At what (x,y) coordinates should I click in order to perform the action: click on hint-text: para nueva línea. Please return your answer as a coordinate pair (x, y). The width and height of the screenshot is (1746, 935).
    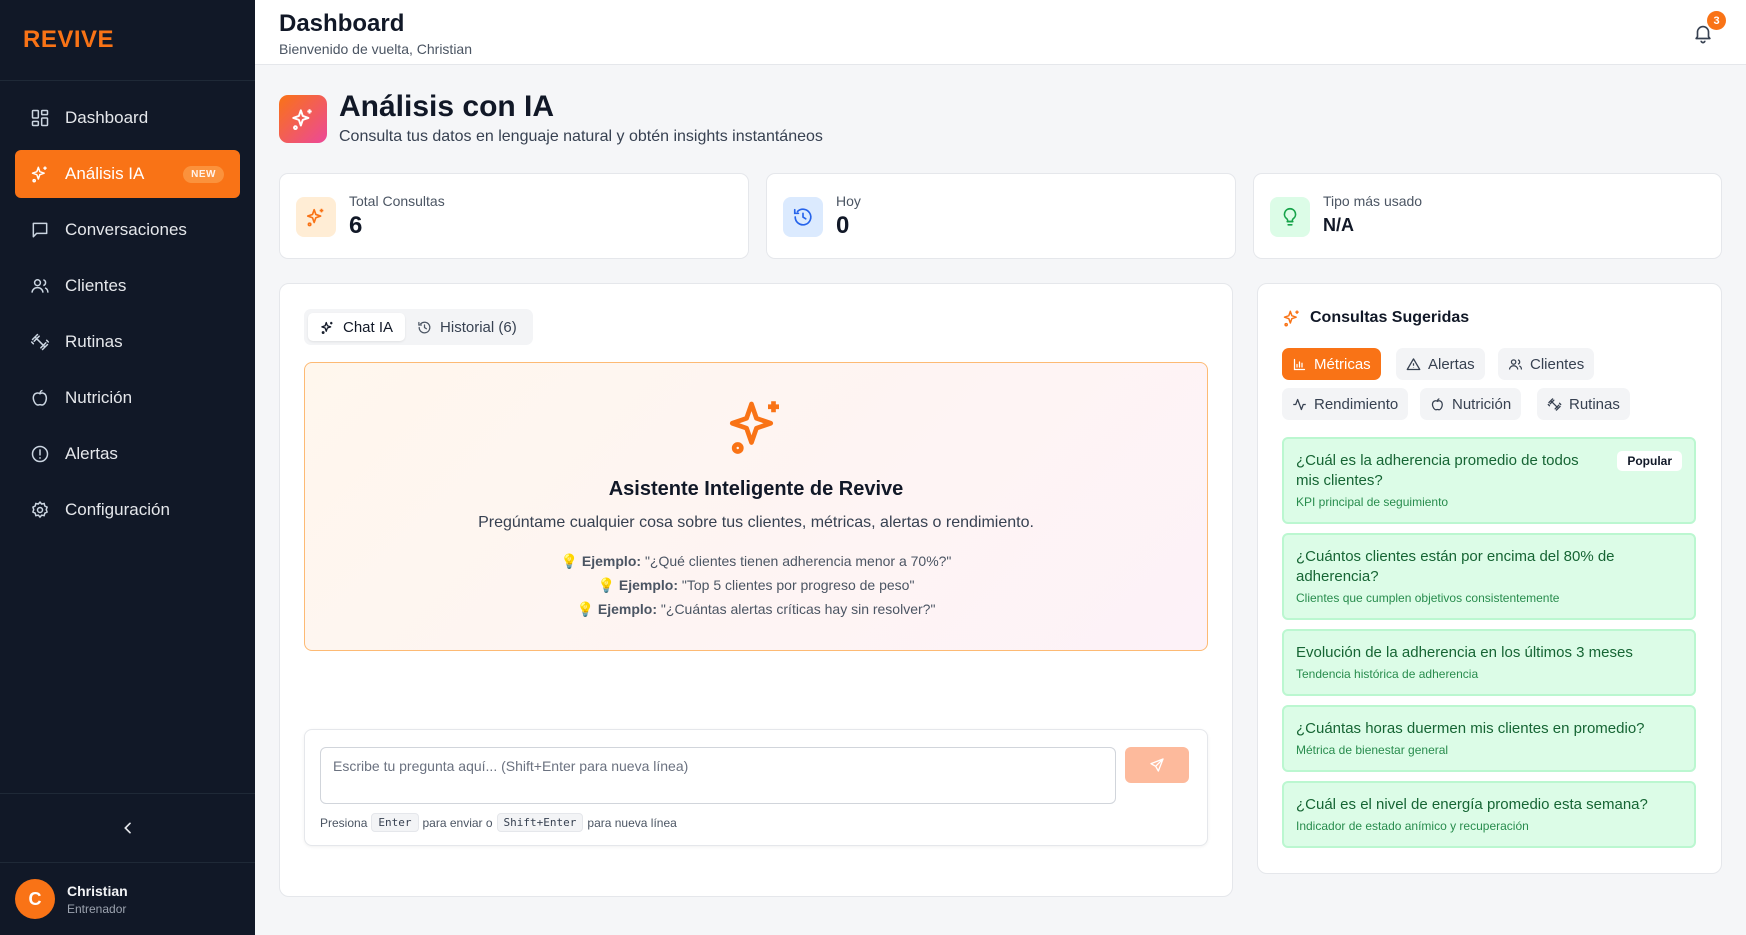
    Looking at the image, I should click on (632, 822).